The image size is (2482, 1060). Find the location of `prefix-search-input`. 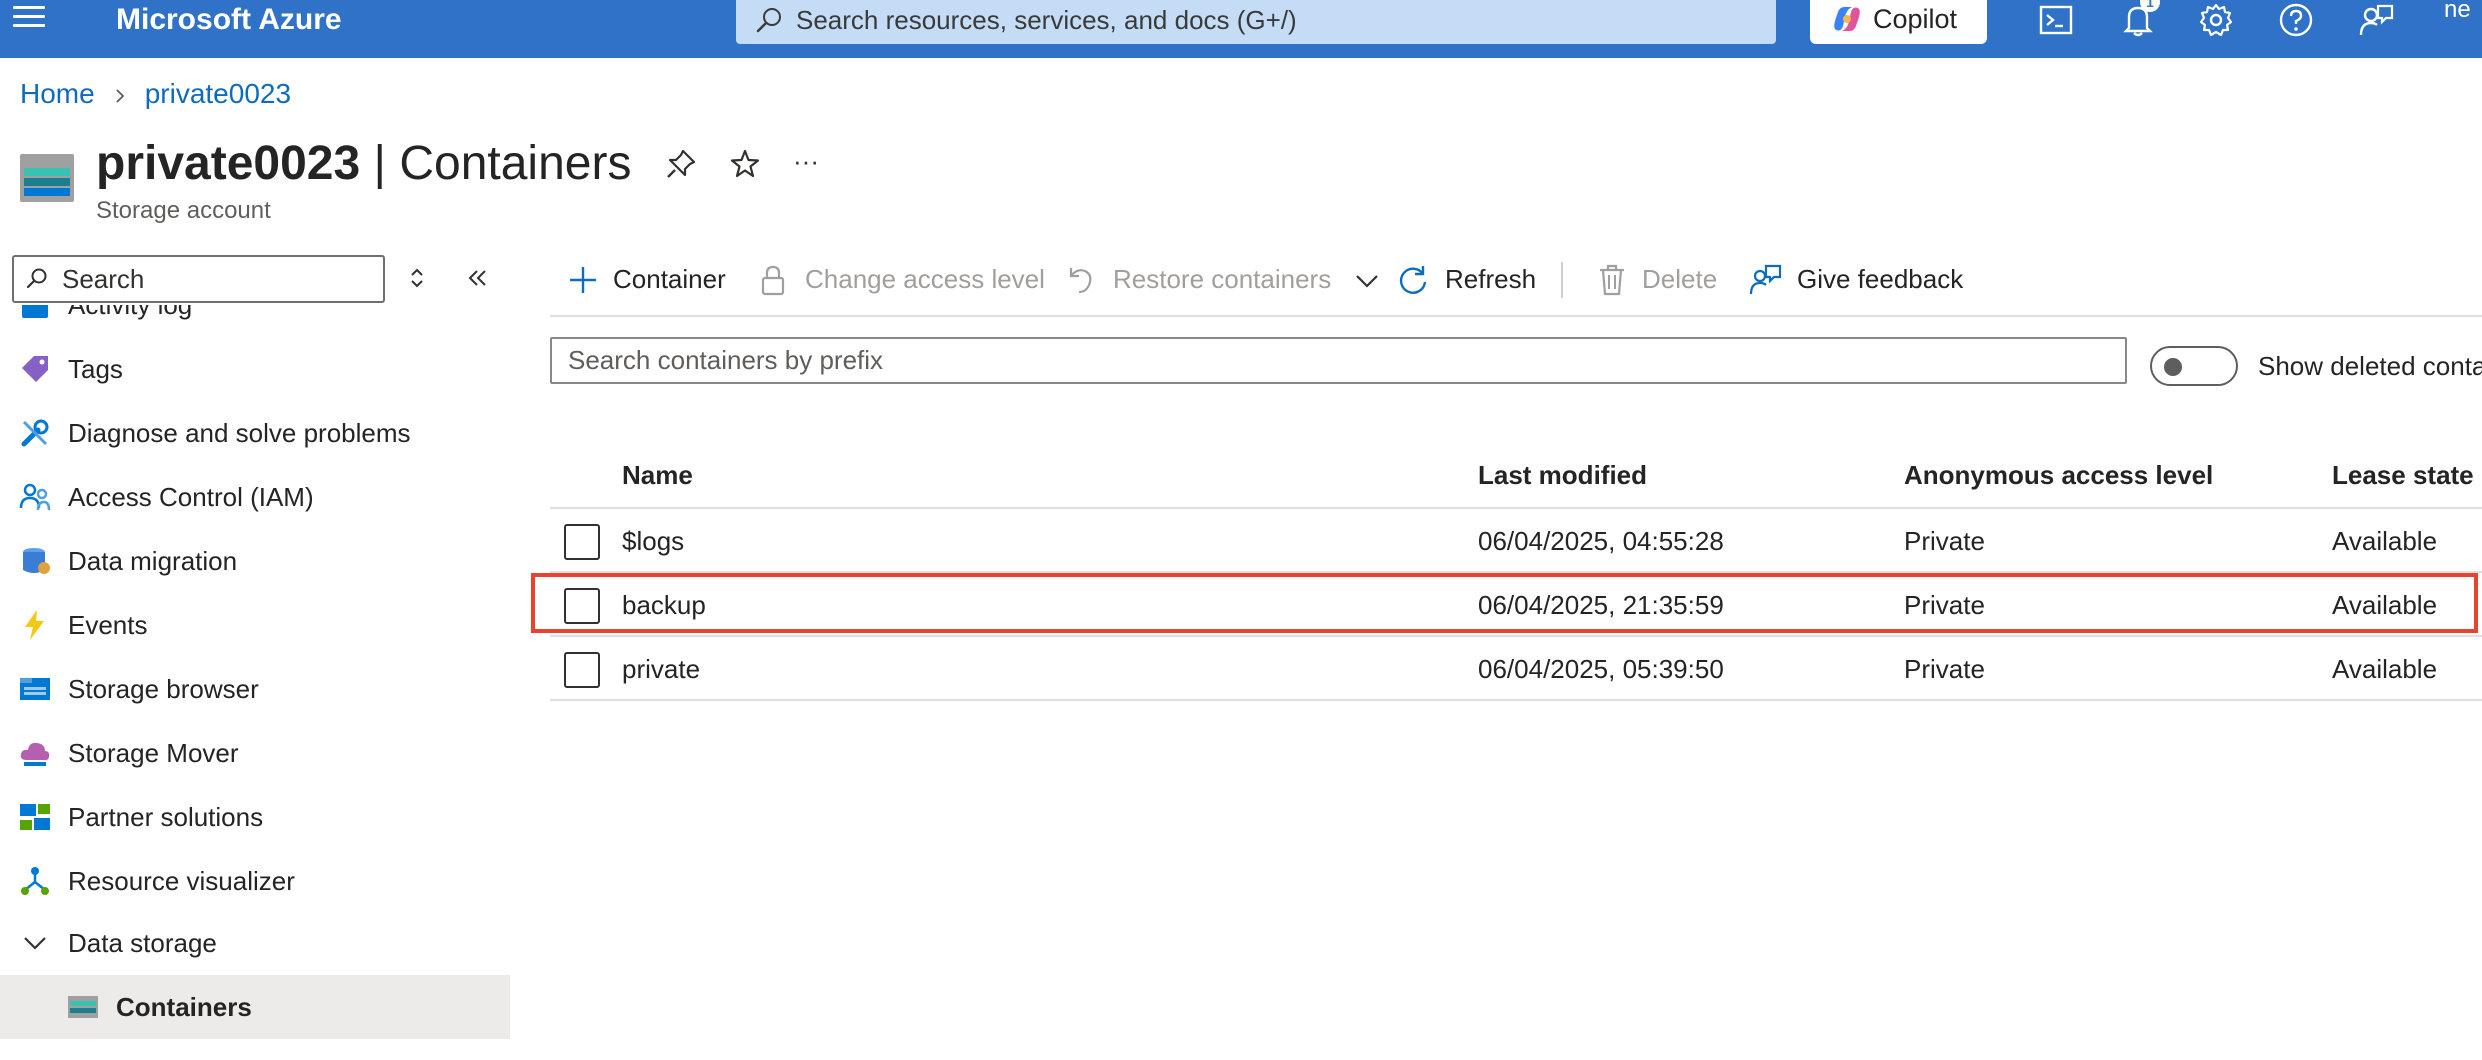

prefix-search-input is located at coordinates (1338, 360).